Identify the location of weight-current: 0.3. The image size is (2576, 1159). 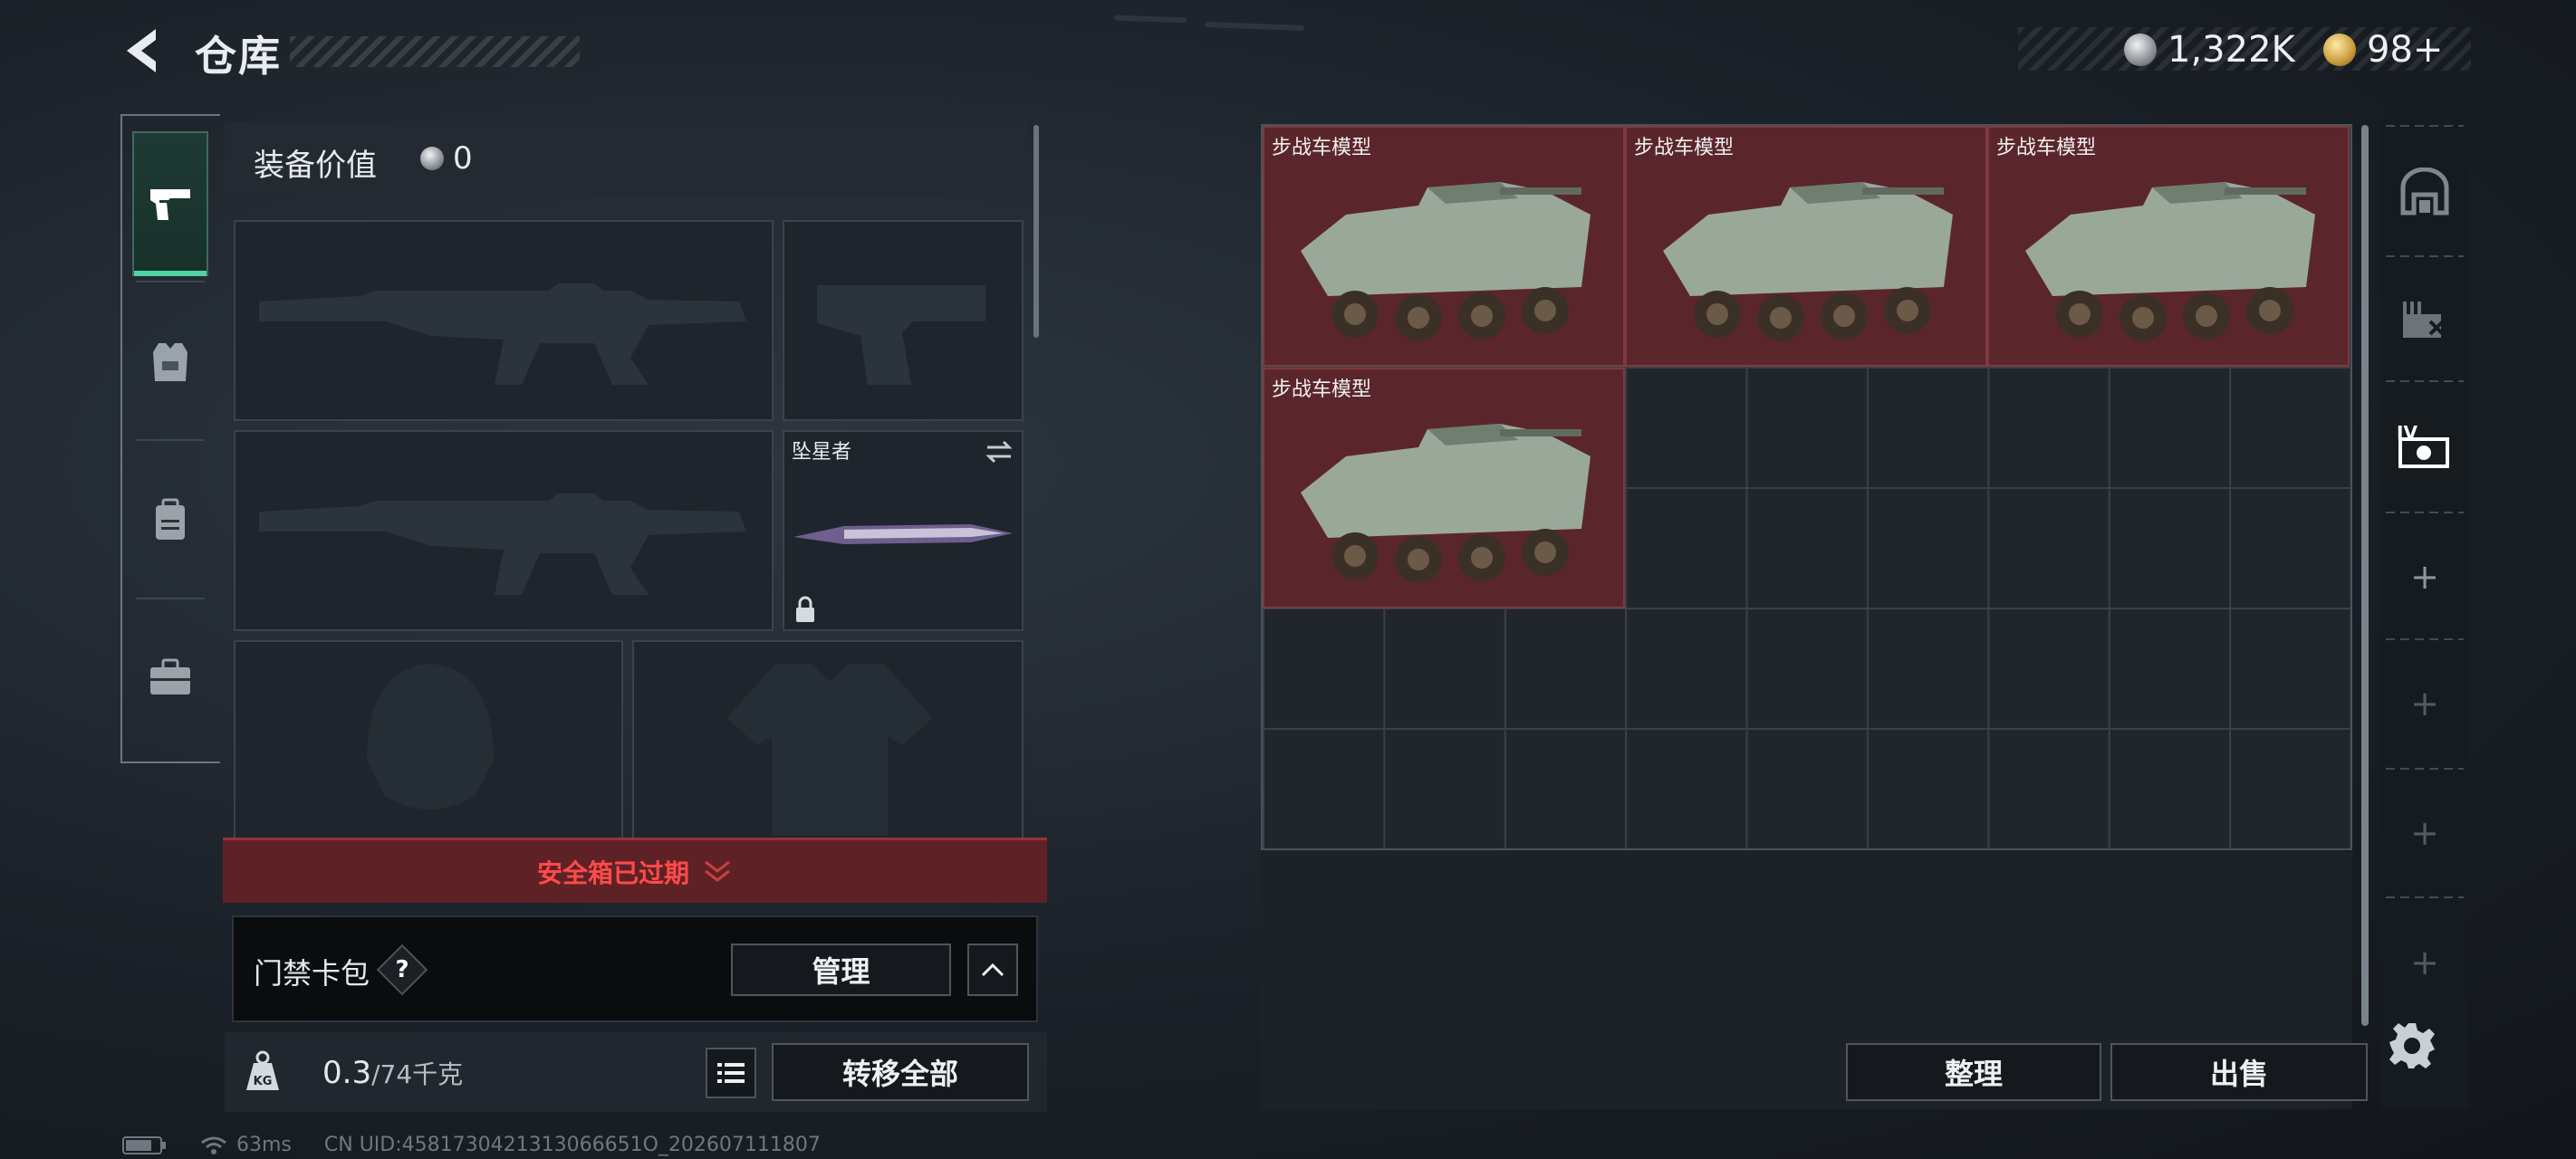
(347, 1073).